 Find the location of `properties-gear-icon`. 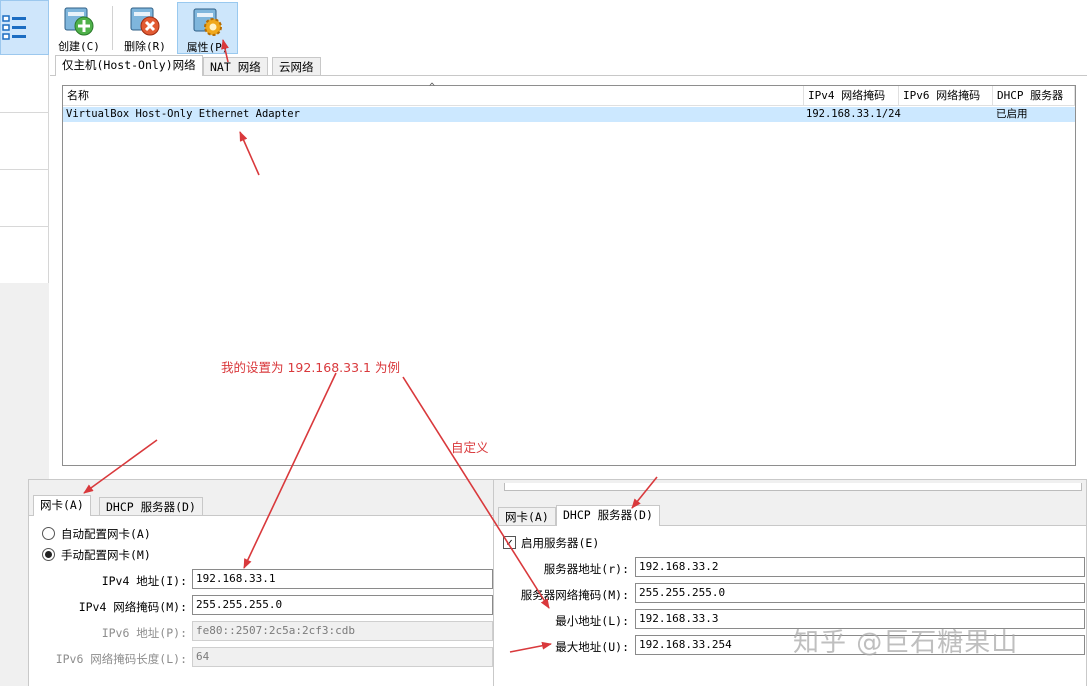

properties-gear-icon is located at coordinates (207, 22).